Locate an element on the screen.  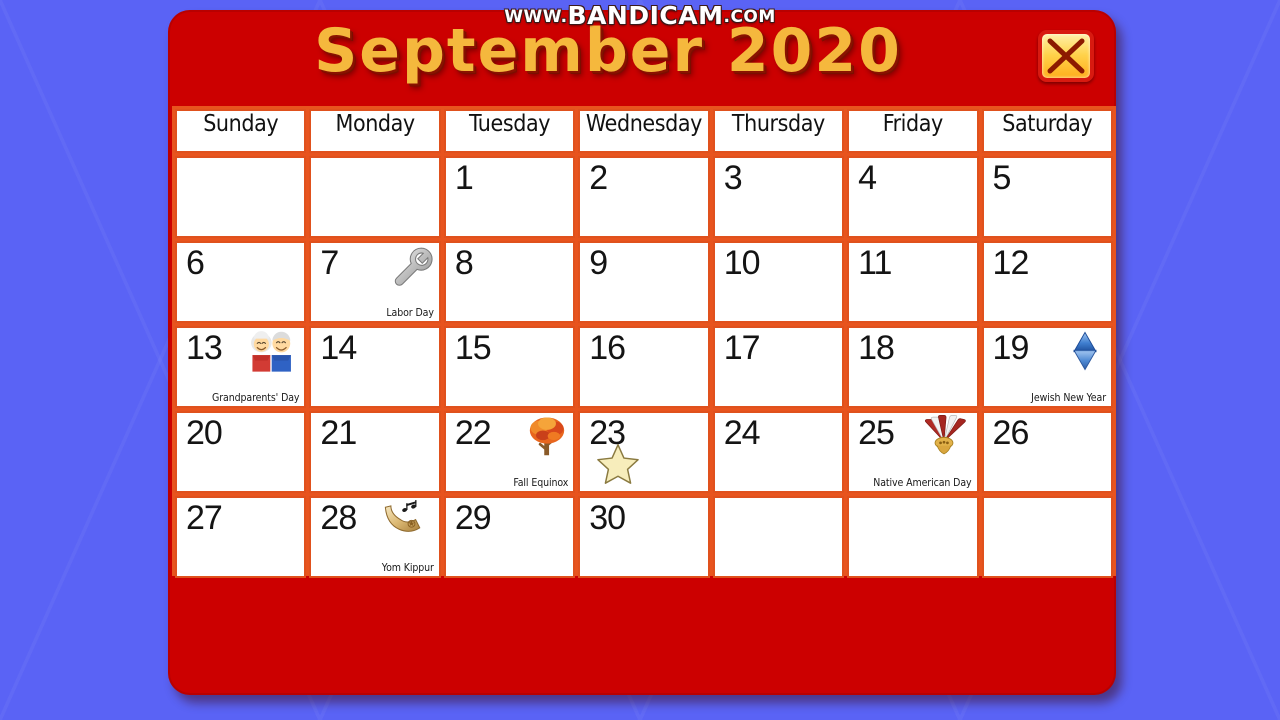
calendar-cell-day-15: 15 is located at coordinates (509, 367).